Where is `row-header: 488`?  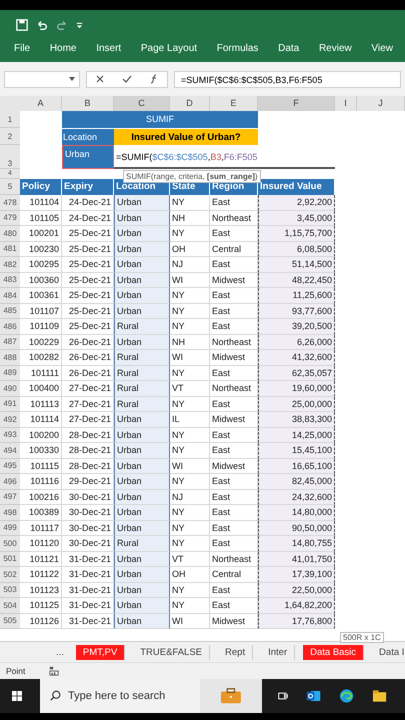 row-header: 488 is located at coordinates (10, 358).